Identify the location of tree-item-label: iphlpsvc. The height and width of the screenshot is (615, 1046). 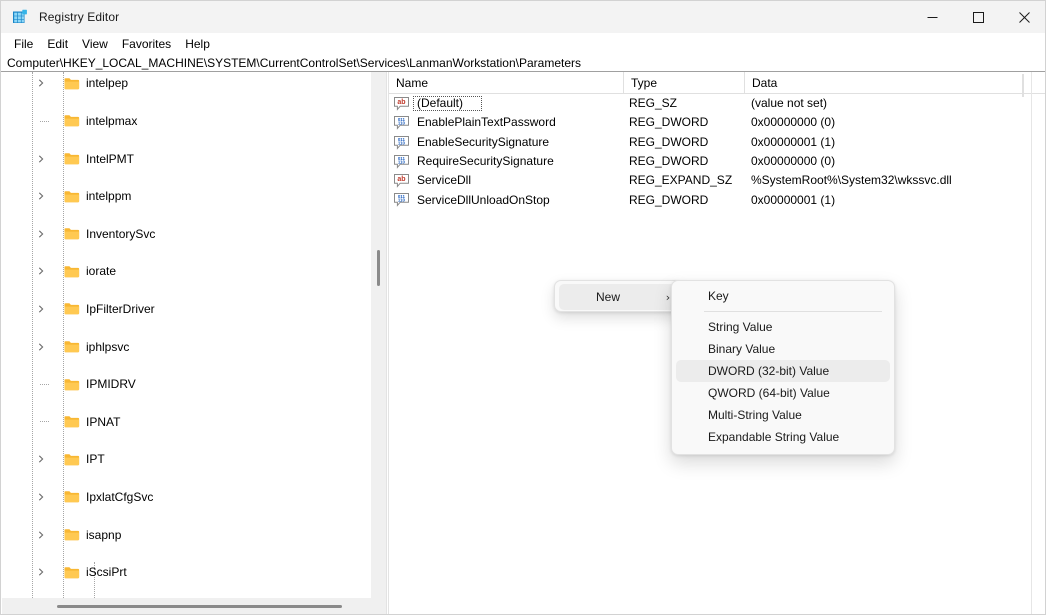
(108, 346).